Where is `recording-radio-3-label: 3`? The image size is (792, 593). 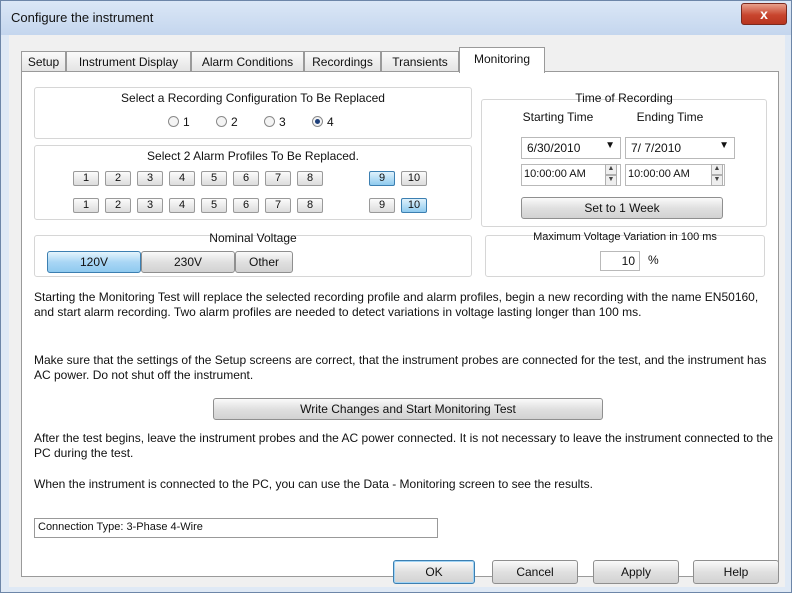 recording-radio-3-label: 3 is located at coordinates (282, 122).